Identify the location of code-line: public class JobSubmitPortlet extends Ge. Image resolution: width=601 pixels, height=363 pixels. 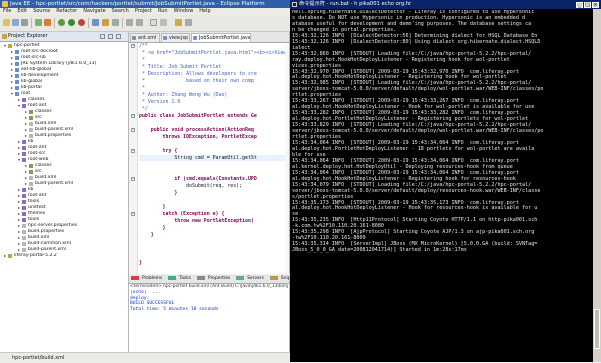
(198, 116).